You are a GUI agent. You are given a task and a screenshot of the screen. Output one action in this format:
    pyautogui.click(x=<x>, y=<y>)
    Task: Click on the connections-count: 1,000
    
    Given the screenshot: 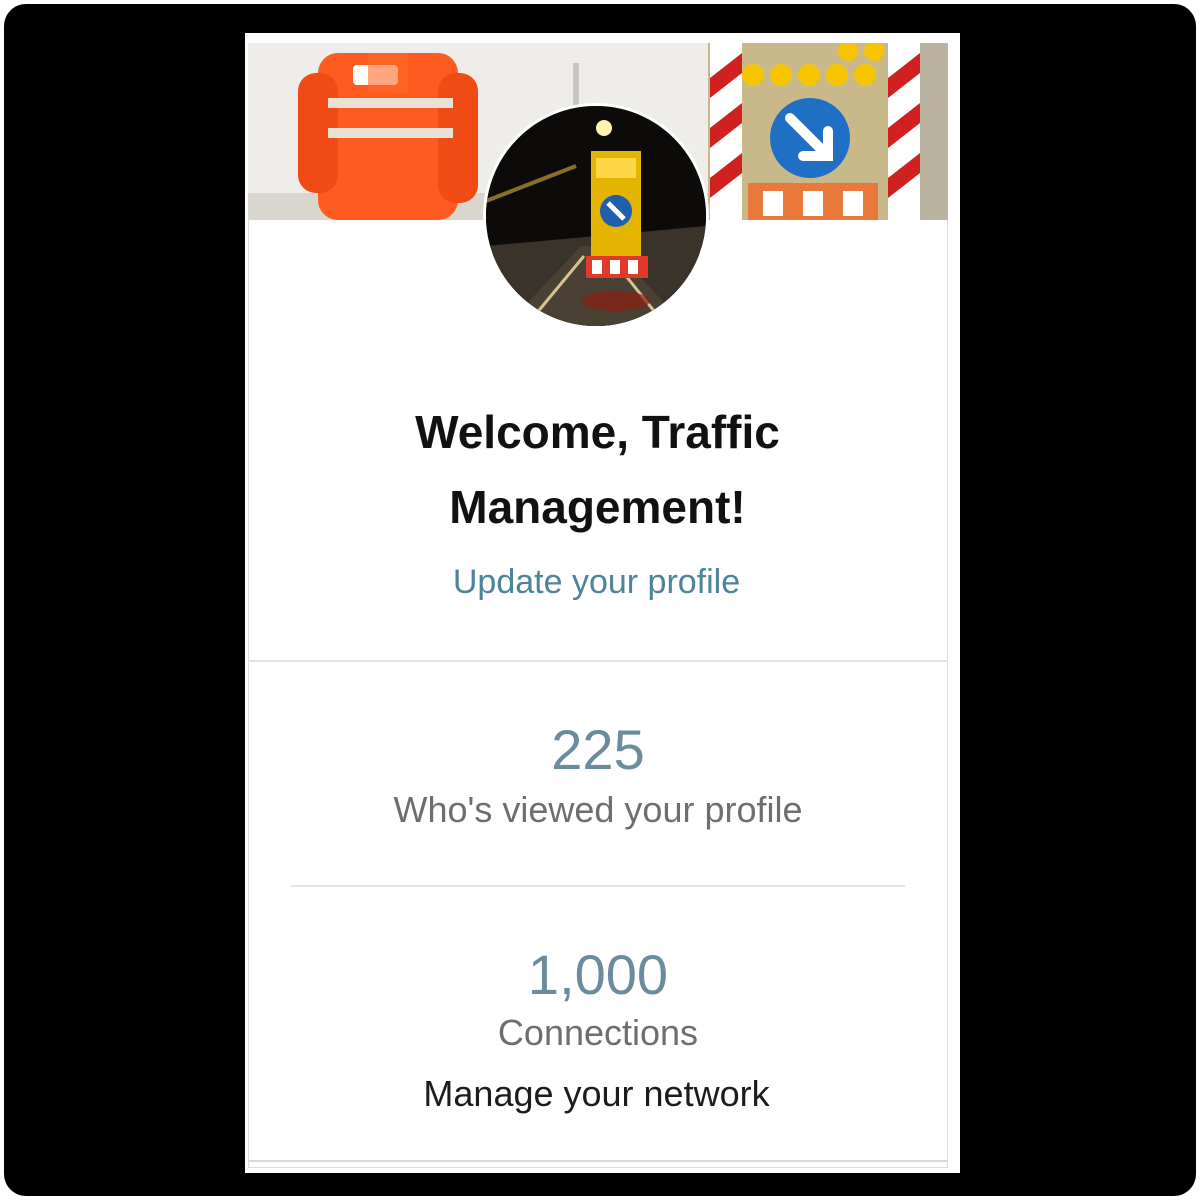 What is the action you would take?
    pyautogui.click(x=598, y=974)
    